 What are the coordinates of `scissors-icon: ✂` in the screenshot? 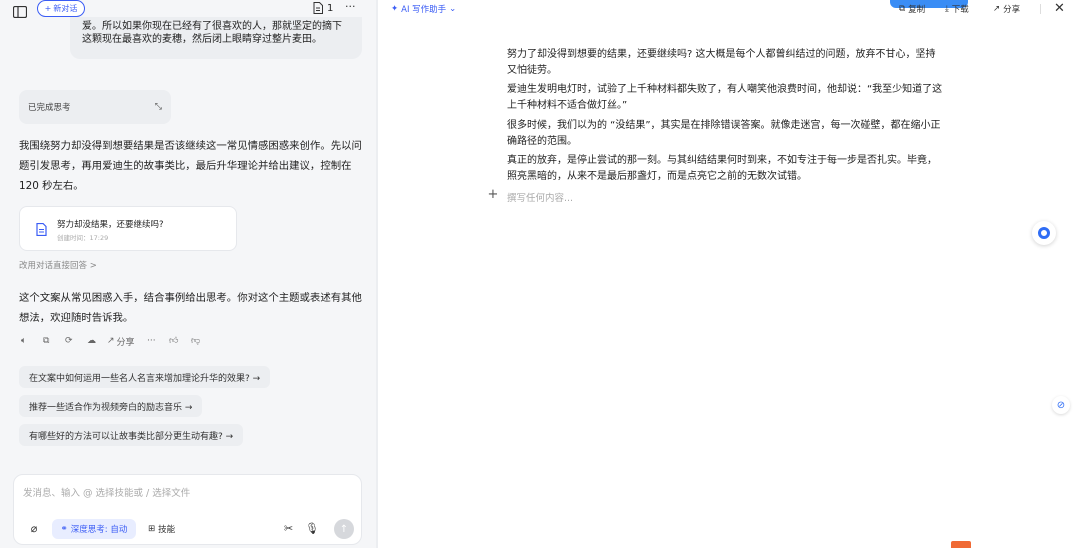 It's located at (288, 528).